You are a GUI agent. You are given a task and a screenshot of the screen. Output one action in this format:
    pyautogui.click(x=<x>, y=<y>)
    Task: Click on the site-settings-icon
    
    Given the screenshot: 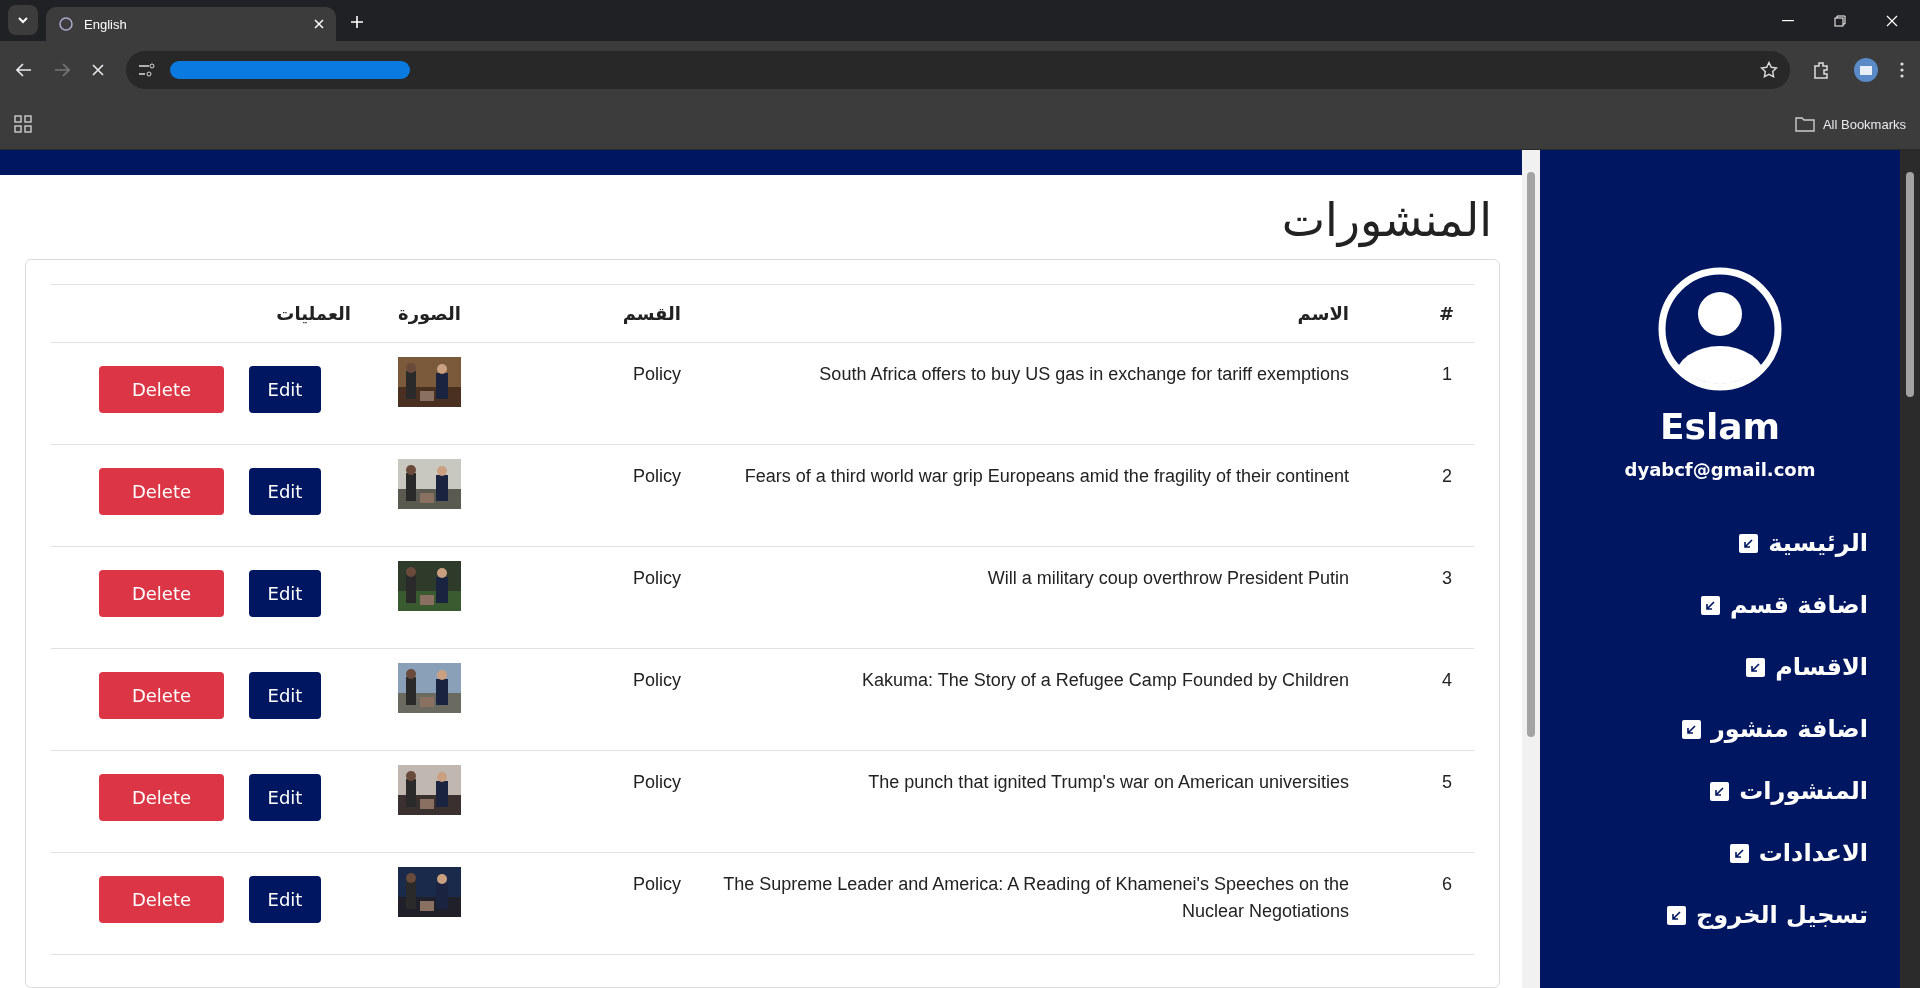 What is the action you would take?
    pyautogui.click(x=147, y=70)
    